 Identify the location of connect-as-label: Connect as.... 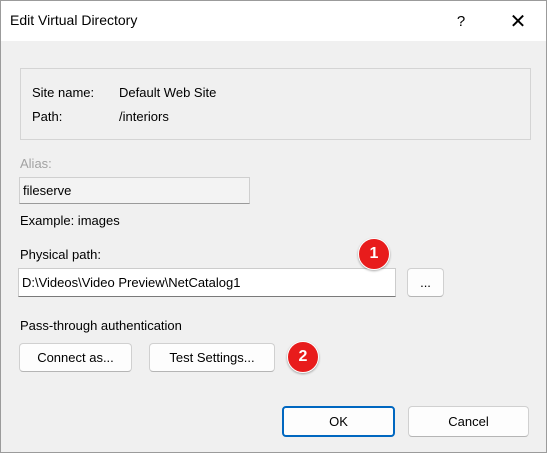
(75, 357).